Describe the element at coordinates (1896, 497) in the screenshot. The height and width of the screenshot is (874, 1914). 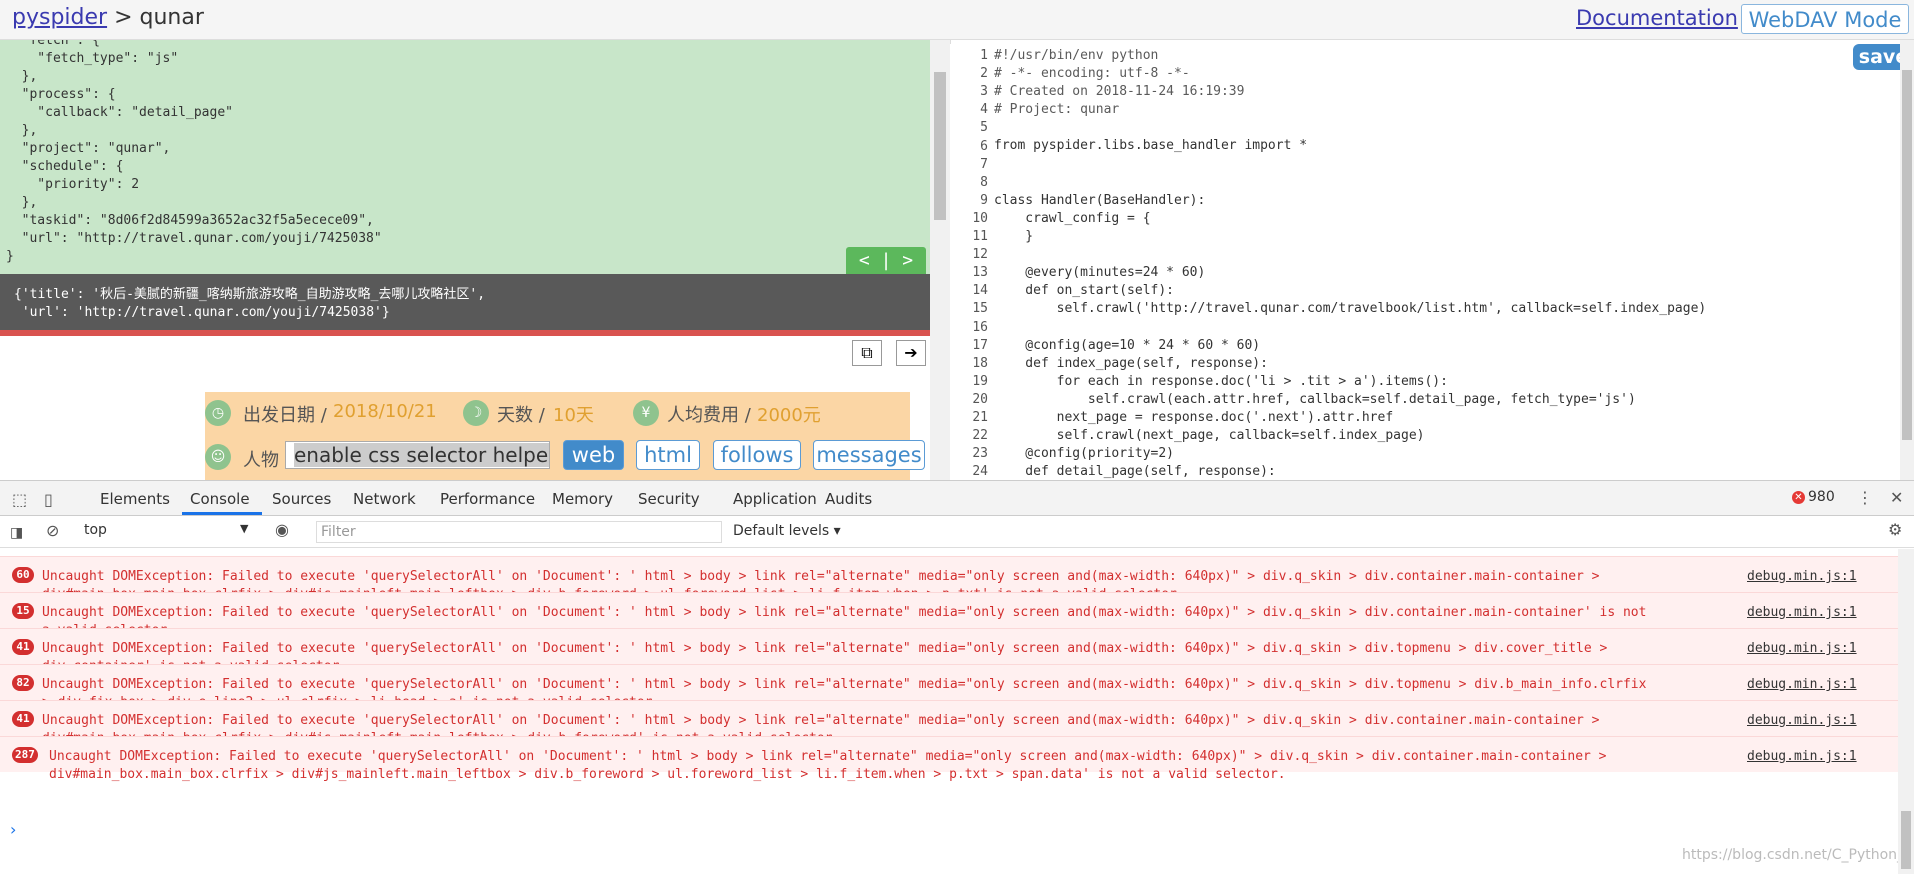
I see `close-devtools-icon: ✕` at that location.